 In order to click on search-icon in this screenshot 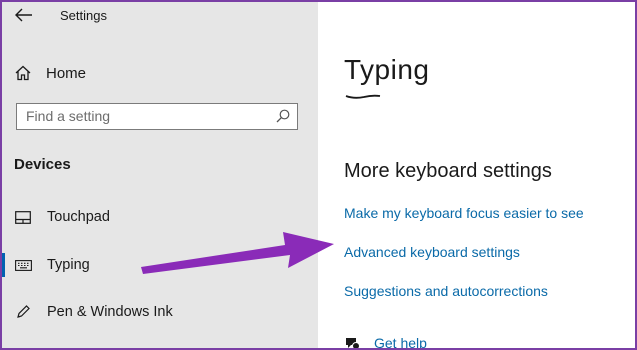, I will do `click(283, 116)`.